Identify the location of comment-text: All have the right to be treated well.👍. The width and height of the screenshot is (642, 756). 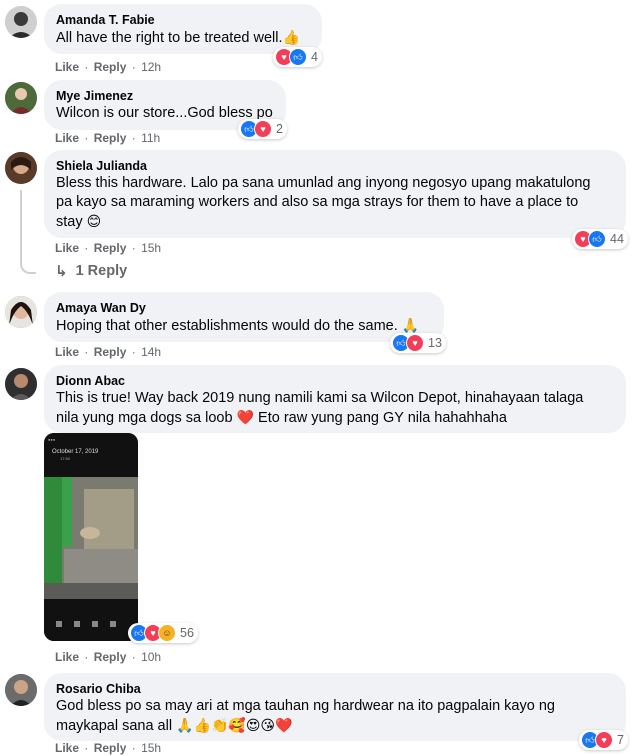
(183, 38).